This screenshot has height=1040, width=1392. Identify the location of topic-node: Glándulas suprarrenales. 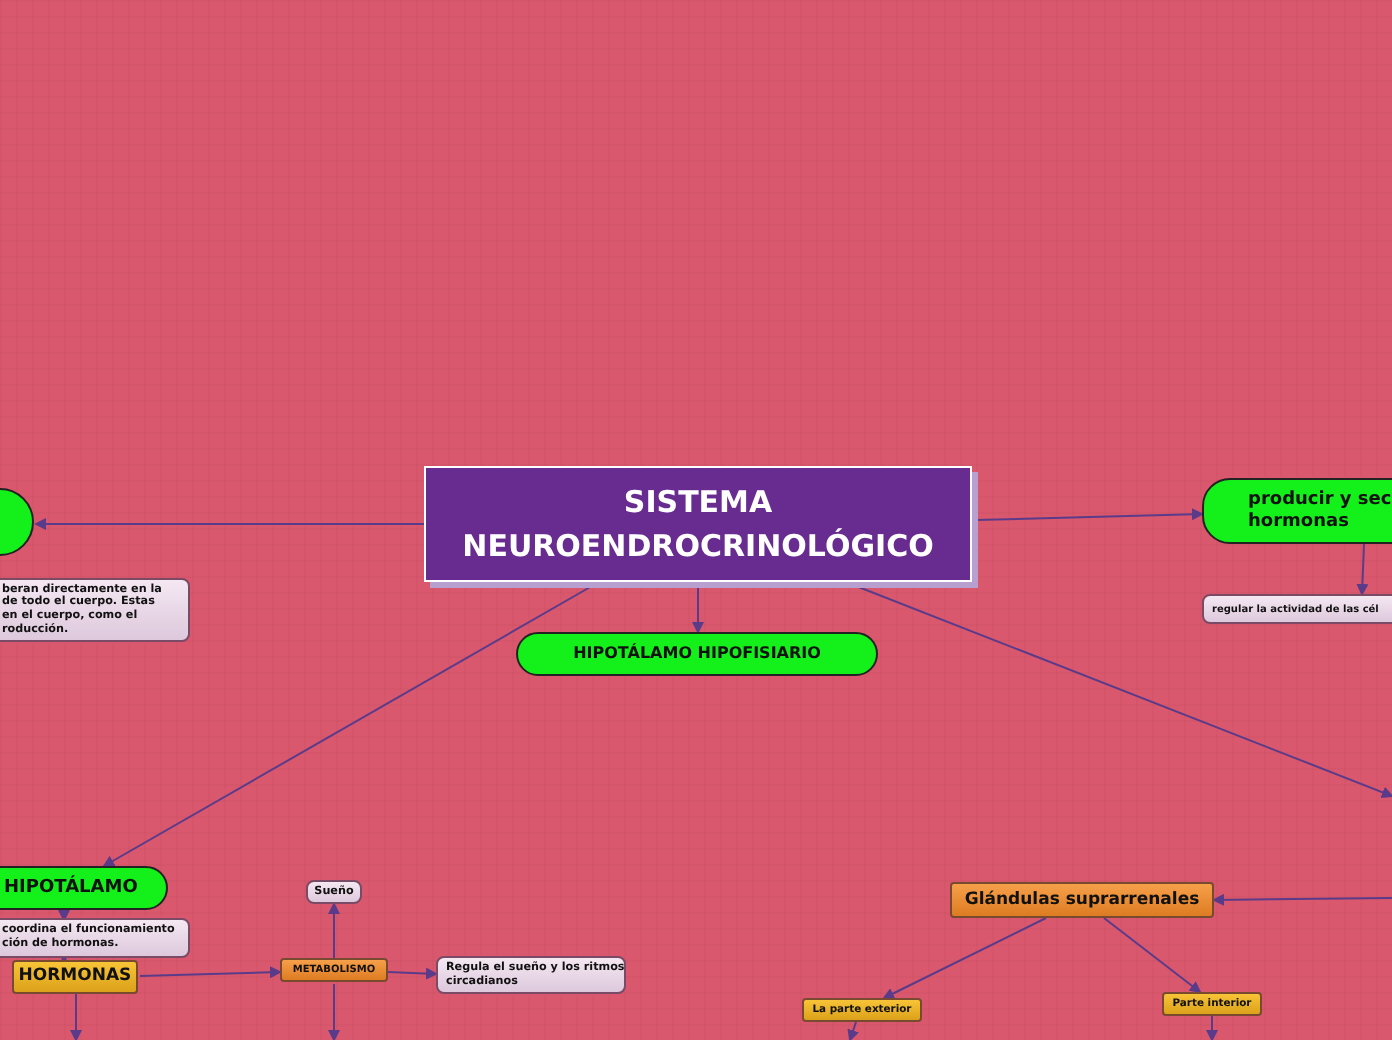
(1082, 900).